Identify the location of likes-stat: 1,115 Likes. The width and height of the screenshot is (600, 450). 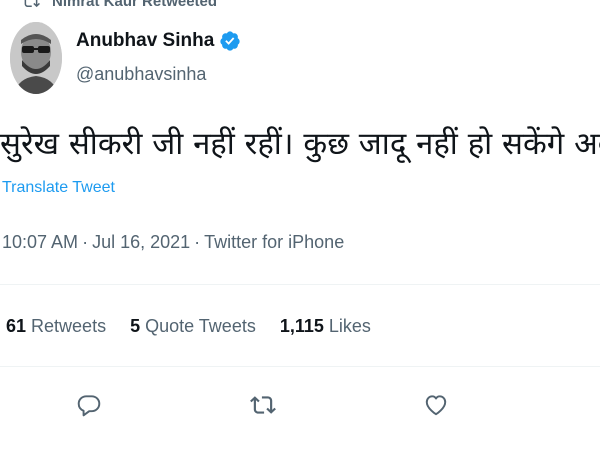
(325, 326).